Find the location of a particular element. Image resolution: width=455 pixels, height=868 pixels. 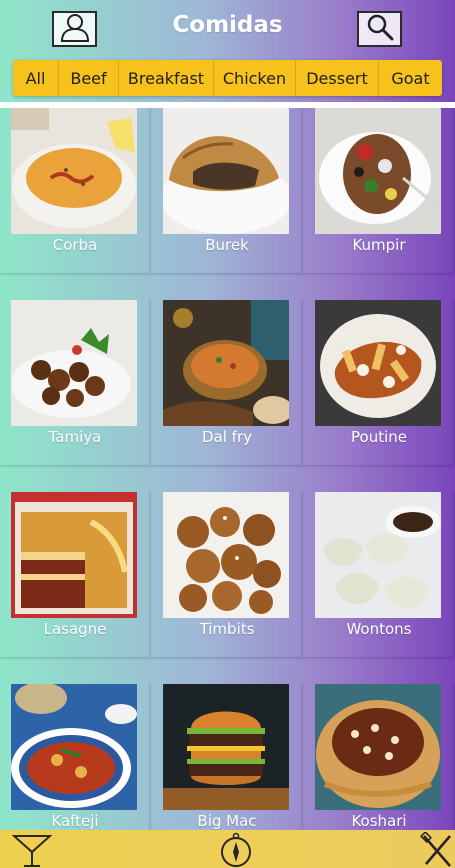

meal-image-poutine is located at coordinates (378, 363).